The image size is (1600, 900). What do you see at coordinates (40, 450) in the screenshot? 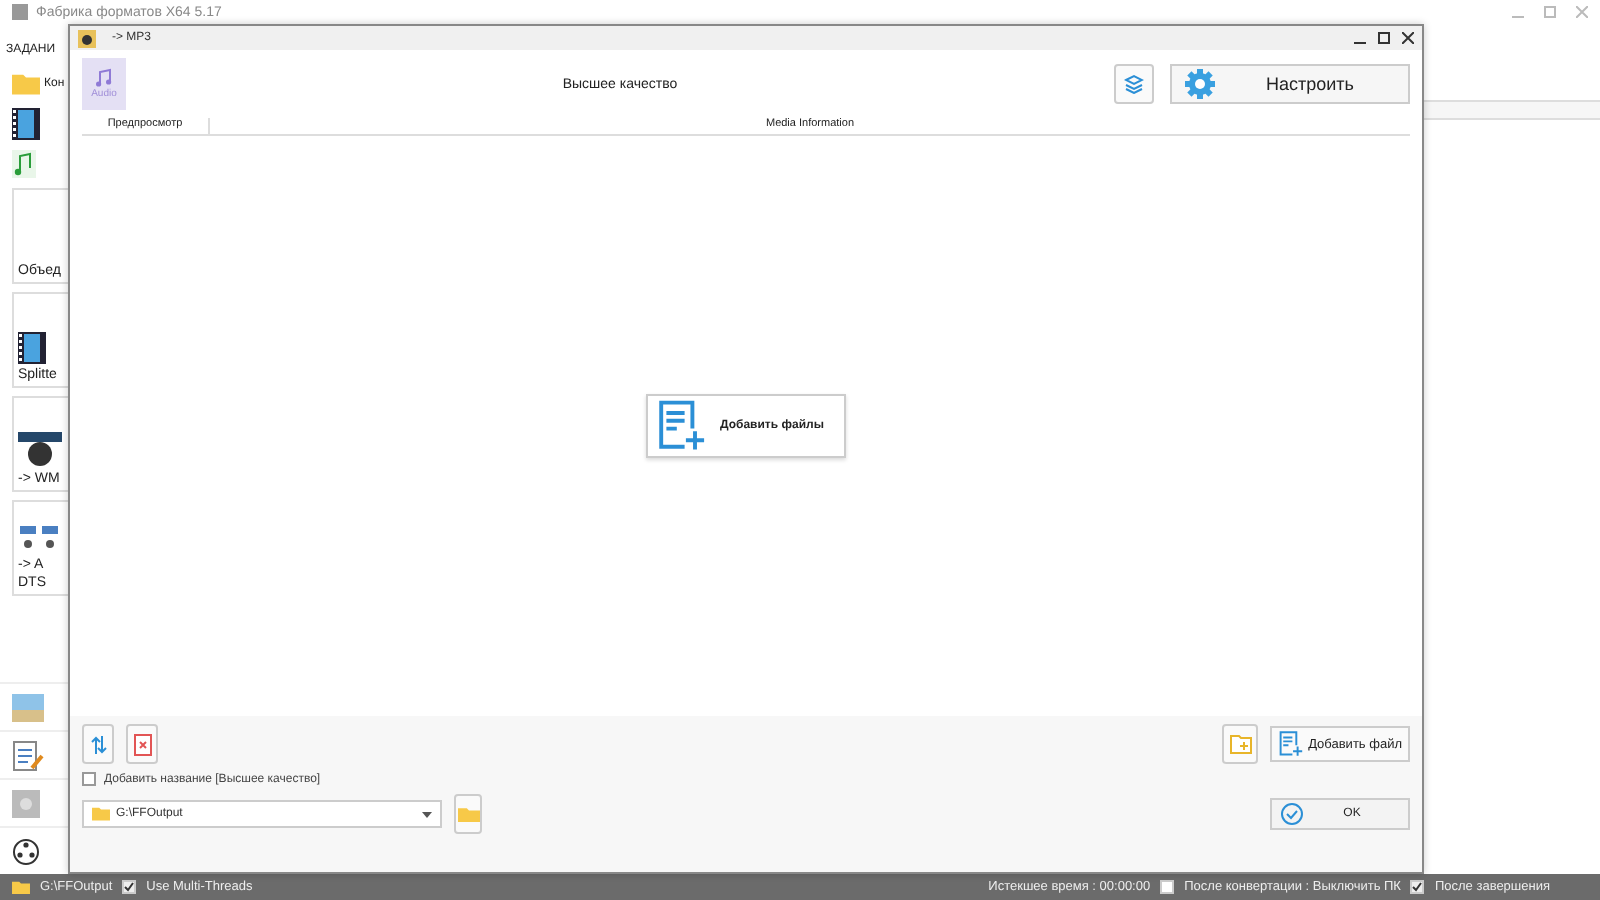
I see `disc-icon` at bounding box center [40, 450].